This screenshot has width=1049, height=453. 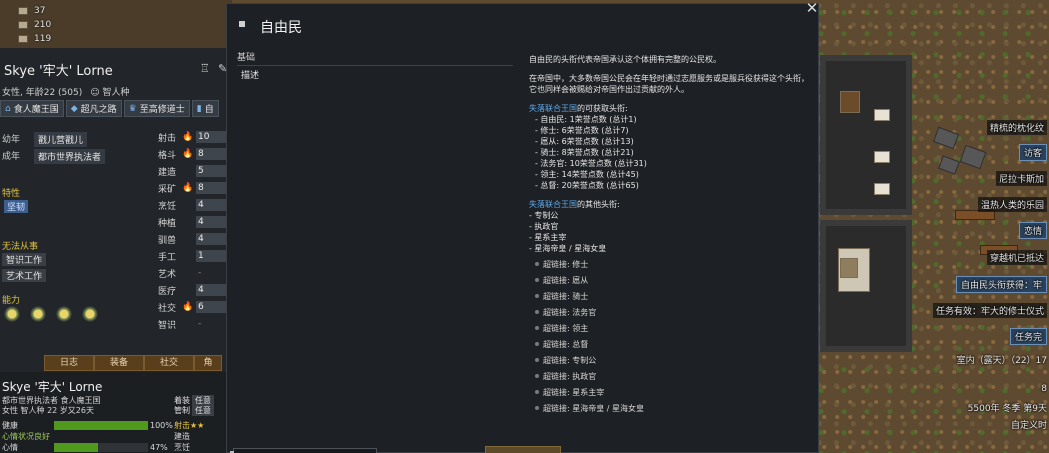 I want to click on skill-row: 艺术 -, so click(x=194, y=273).